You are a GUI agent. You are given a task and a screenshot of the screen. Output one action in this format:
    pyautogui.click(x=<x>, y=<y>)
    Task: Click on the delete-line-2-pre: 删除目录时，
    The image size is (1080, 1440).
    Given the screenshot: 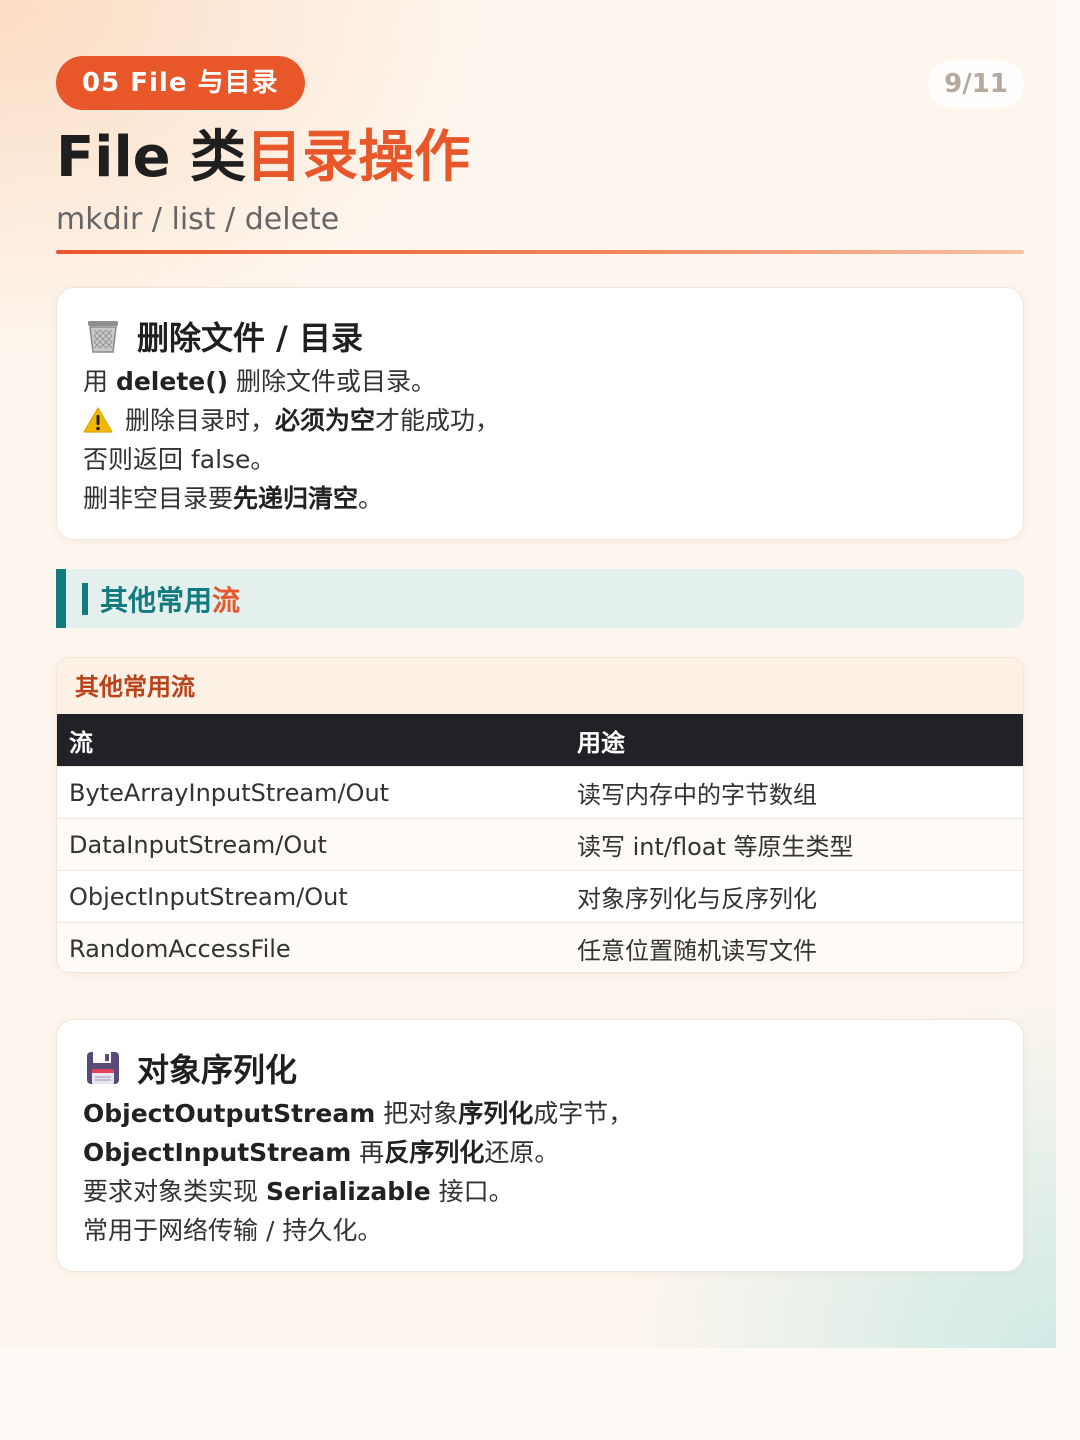 What is the action you would take?
    pyautogui.click(x=200, y=420)
    